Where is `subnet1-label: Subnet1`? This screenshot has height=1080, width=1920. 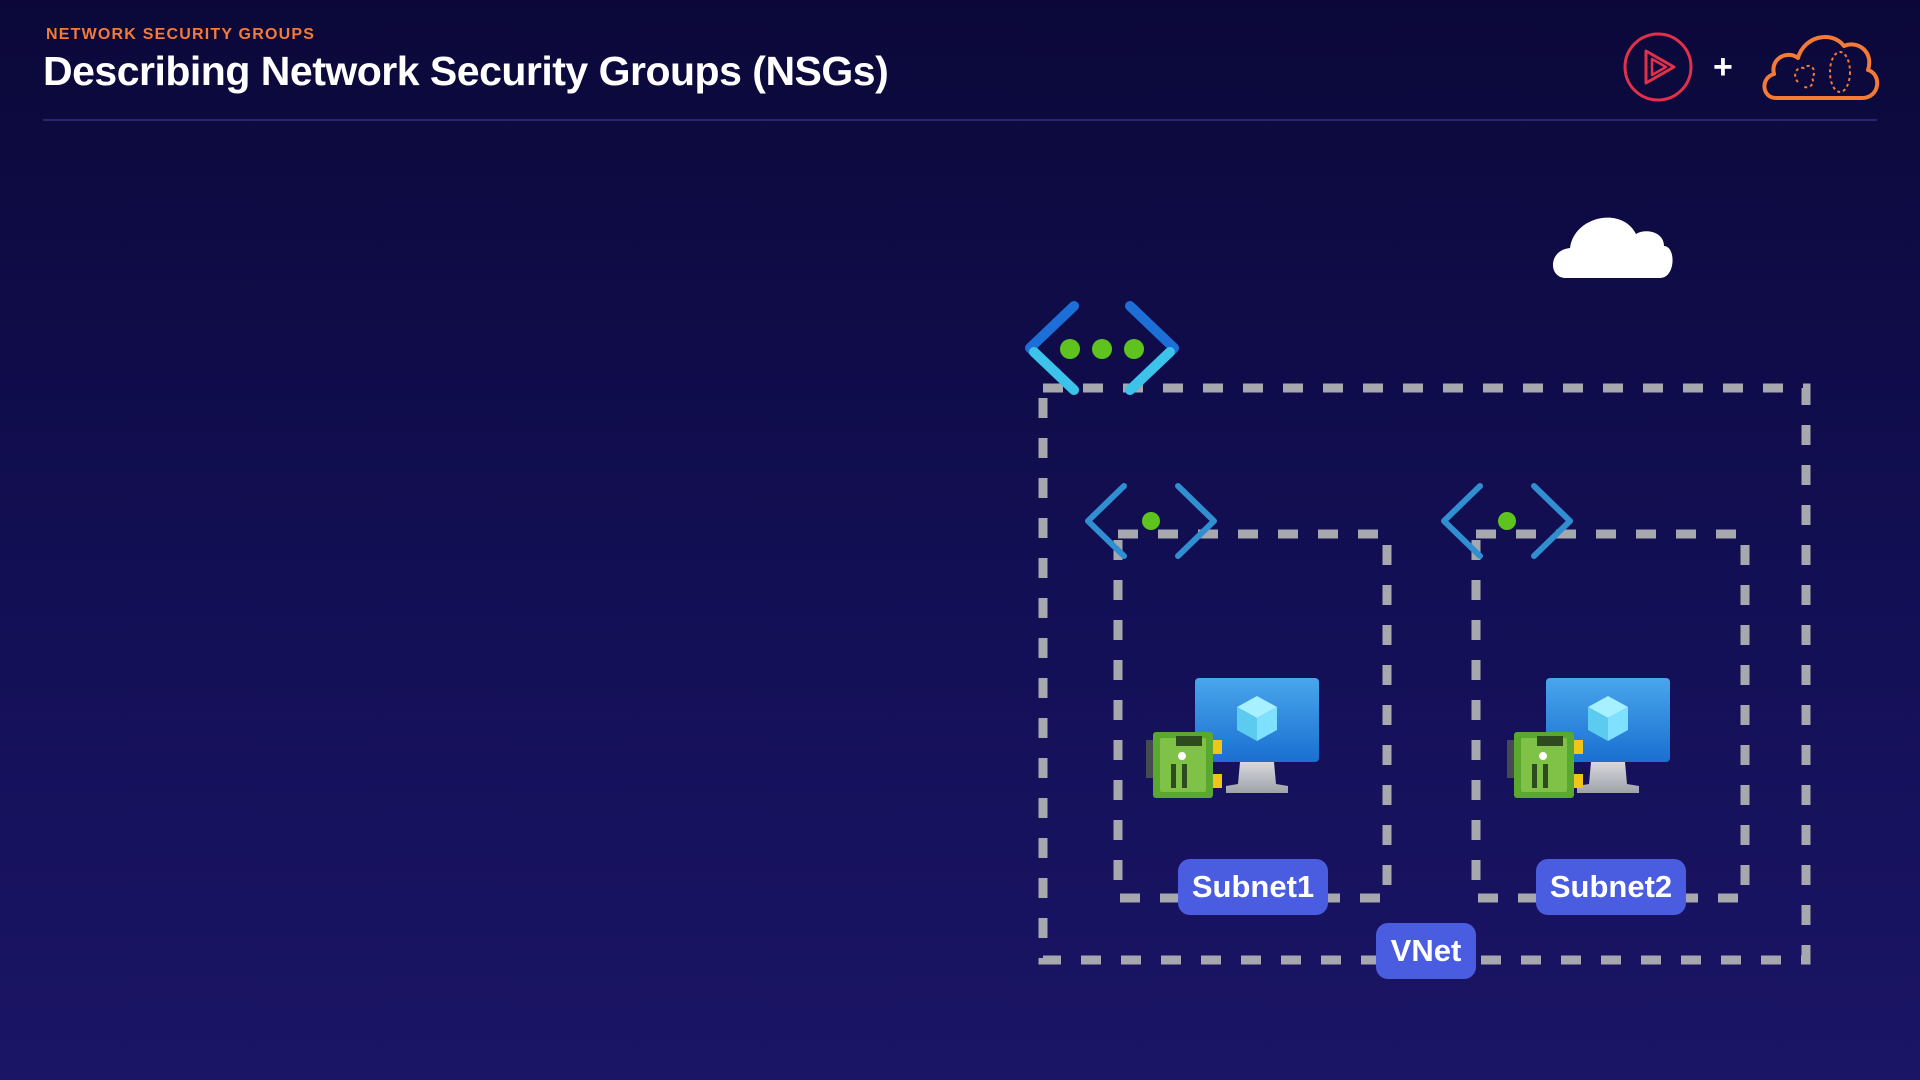 subnet1-label: Subnet1 is located at coordinates (1253, 887).